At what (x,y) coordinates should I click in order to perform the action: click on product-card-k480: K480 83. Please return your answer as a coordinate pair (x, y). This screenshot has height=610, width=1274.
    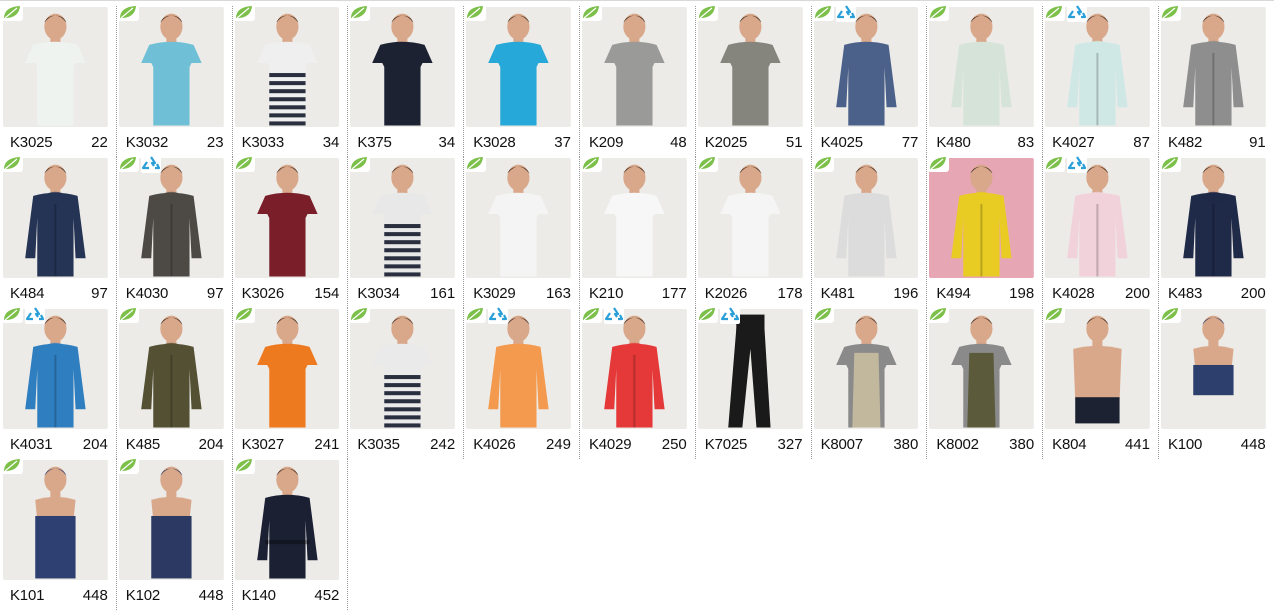
    Looking at the image, I should click on (985, 80).